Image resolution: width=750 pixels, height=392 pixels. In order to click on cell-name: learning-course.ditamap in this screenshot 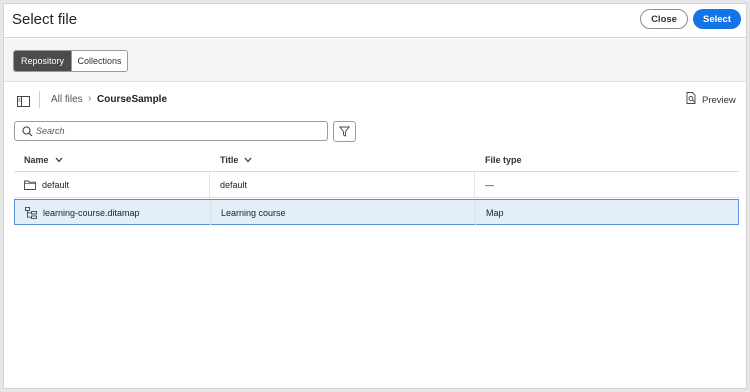, I will do `click(113, 212)`.